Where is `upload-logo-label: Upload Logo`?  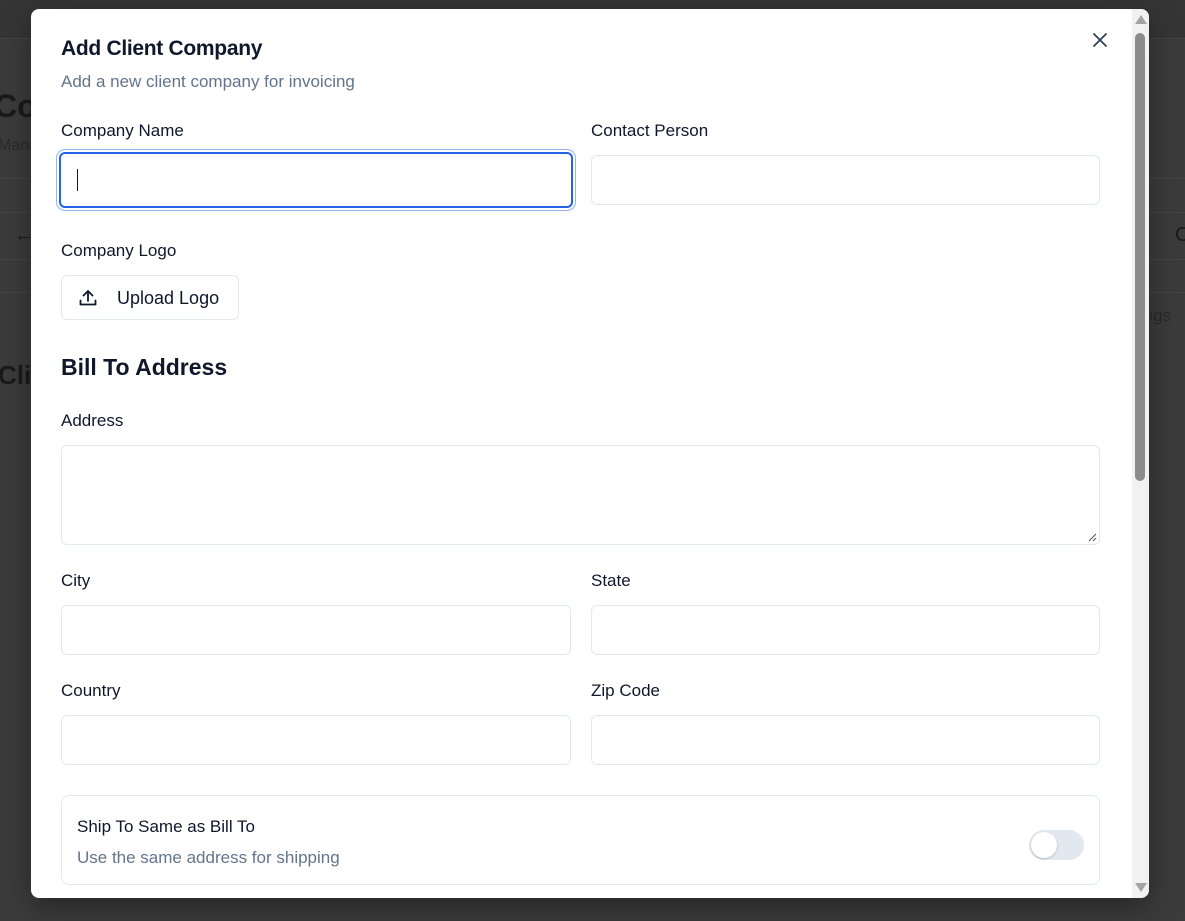 upload-logo-label: Upload Logo is located at coordinates (168, 298).